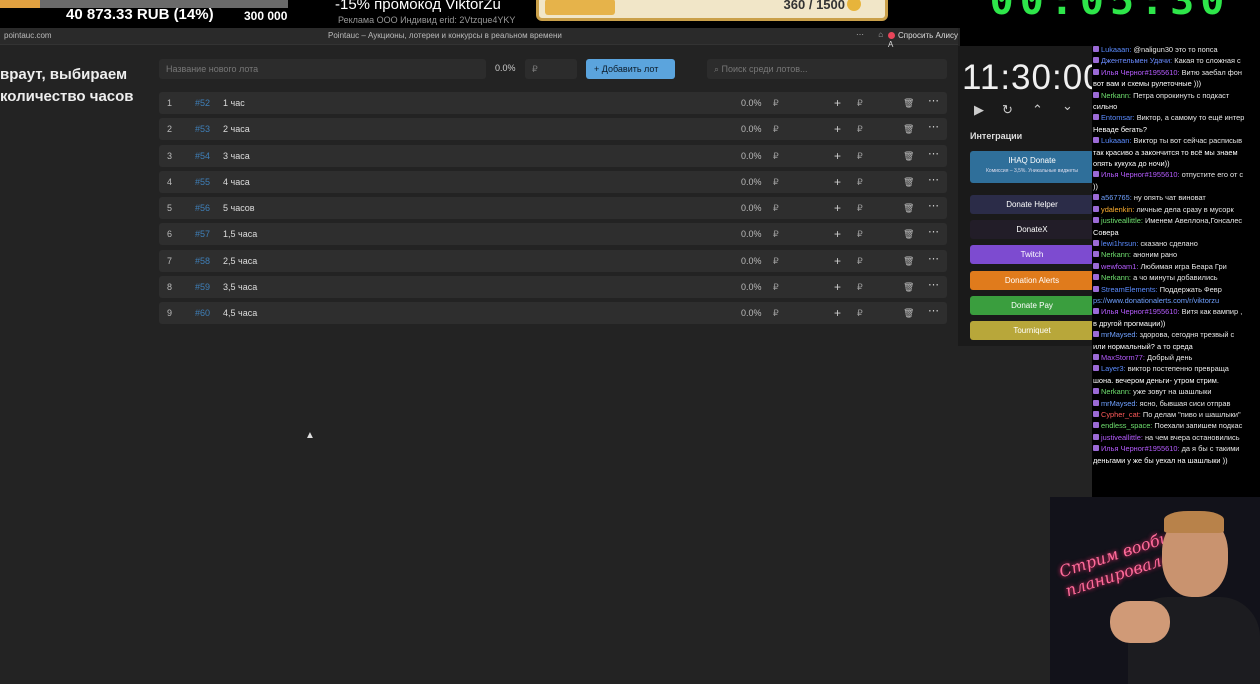 The width and height of the screenshot is (1260, 684). What do you see at coordinates (553, 313) in the screenshot?
I see `lot-row: 9 #60 4,5 часа 0.0% ₽ + ₽ 🗑 ⋯` at bounding box center [553, 313].